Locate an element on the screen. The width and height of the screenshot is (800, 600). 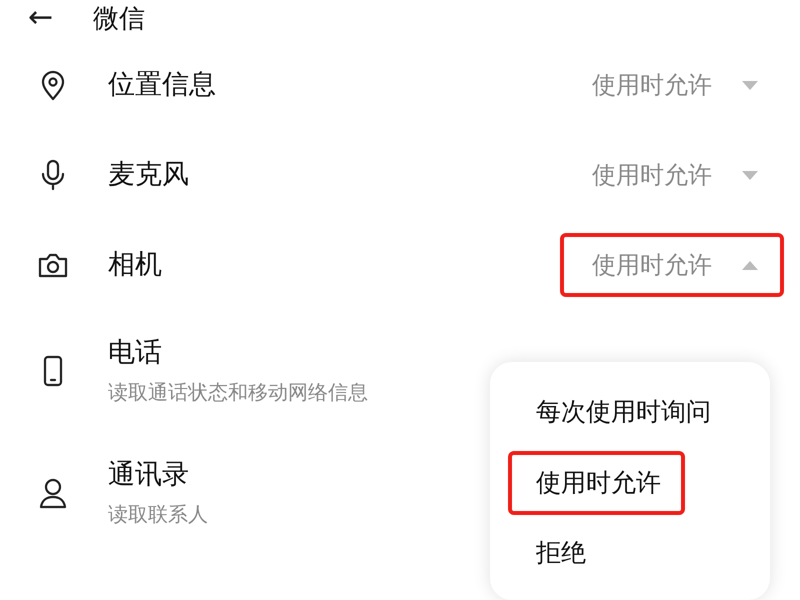
permission-label: 位置信息 is located at coordinates (162, 85).